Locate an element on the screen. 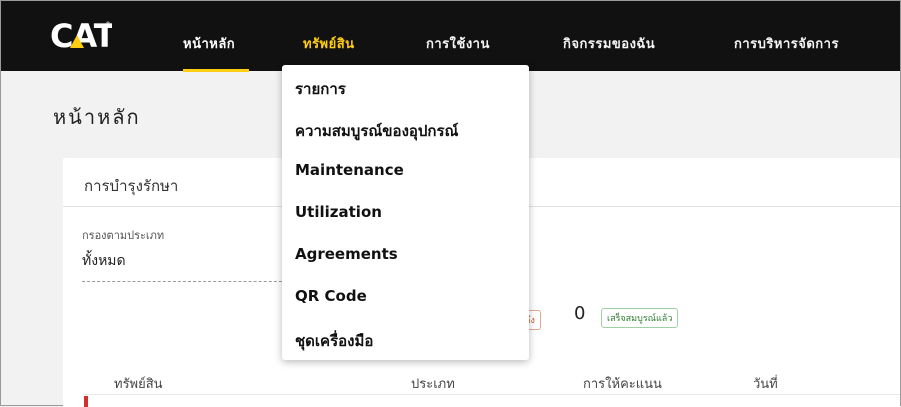 This screenshot has width=901, height=407. complete-count: 0 is located at coordinates (580, 313).